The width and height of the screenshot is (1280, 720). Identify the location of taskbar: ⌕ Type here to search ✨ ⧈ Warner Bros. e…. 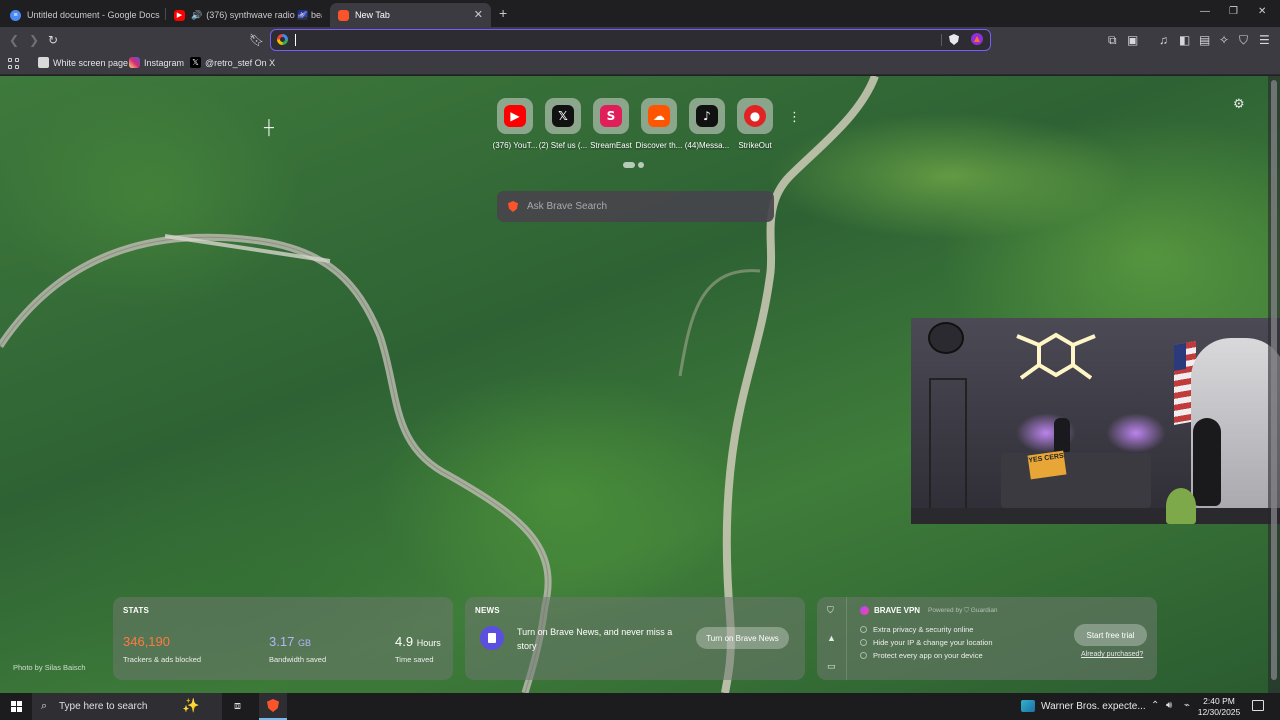
(640, 706).